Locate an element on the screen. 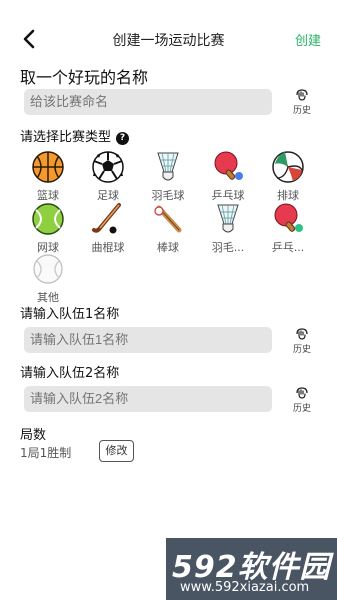 The height and width of the screenshot is (600, 337). team2-history-button: 历史 is located at coordinates (302, 400).